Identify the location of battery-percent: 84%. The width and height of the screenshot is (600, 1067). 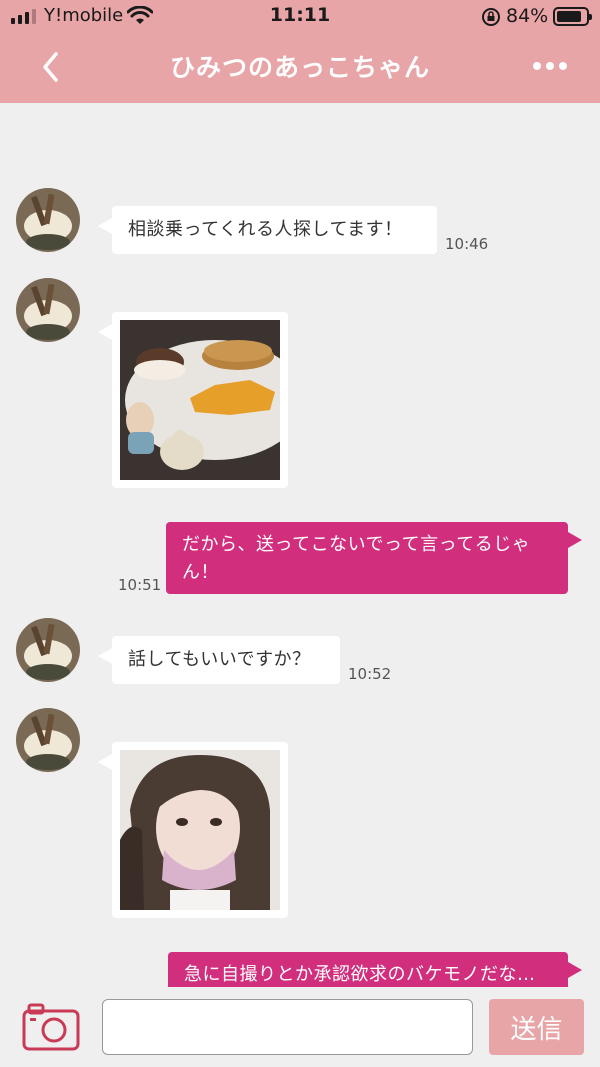
(527, 16).